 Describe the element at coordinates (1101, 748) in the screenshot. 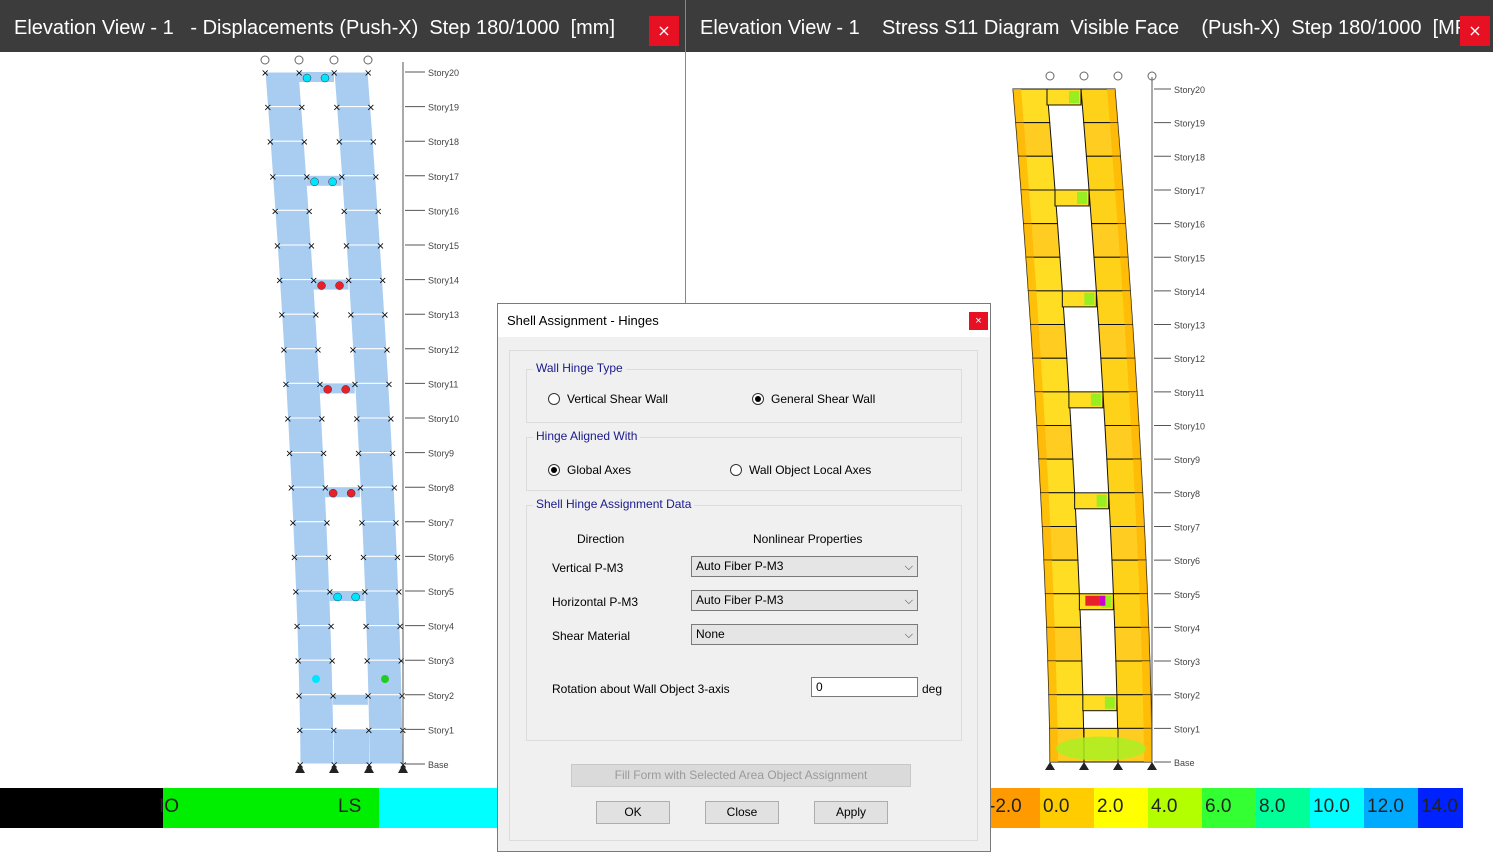

I see `stress-hotspot` at that location.